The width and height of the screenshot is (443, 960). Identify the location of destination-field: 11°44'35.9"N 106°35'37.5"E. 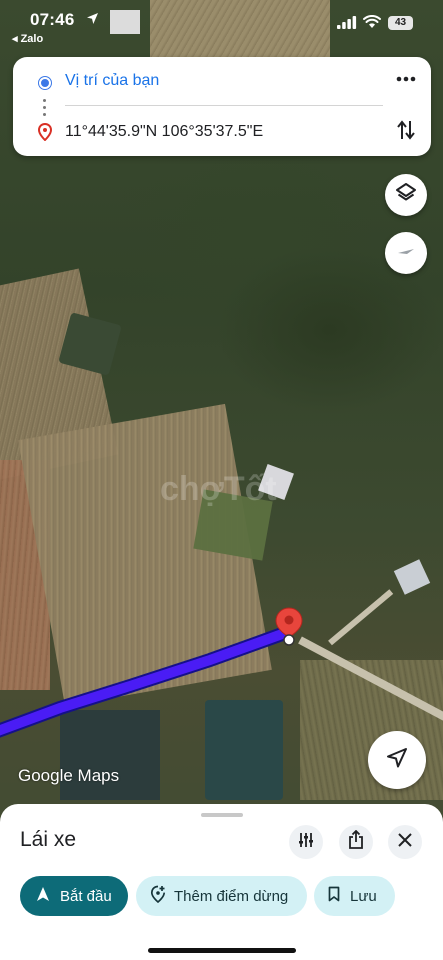
(164, 132).